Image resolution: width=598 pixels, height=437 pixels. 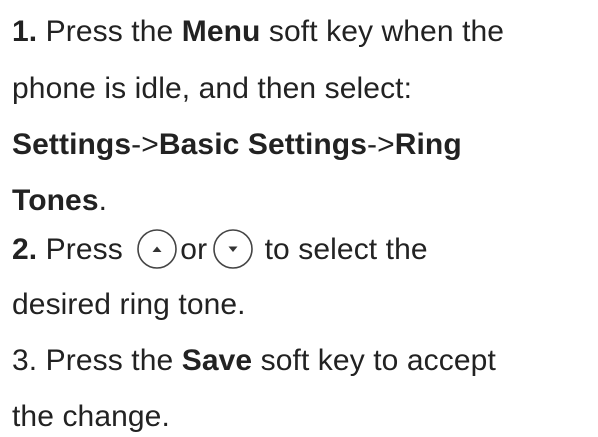 I want to click on step-1-number: 1., so click(x=25, y=31).